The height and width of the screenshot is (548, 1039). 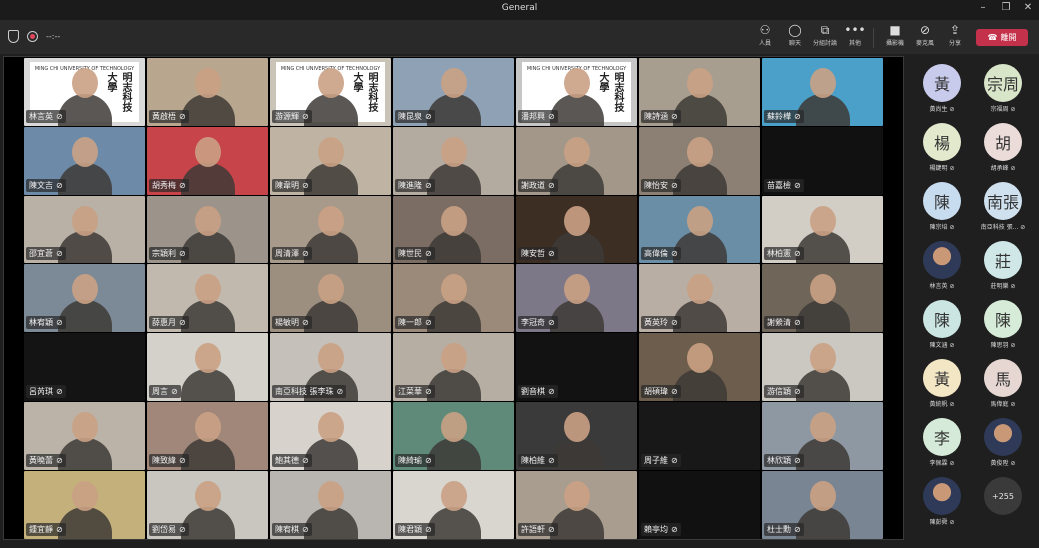 What do you see at coordinates (699, 435) in the screenshot?
I see `video-tile: 周子維 ⊘` at bounding box center [699, 435].